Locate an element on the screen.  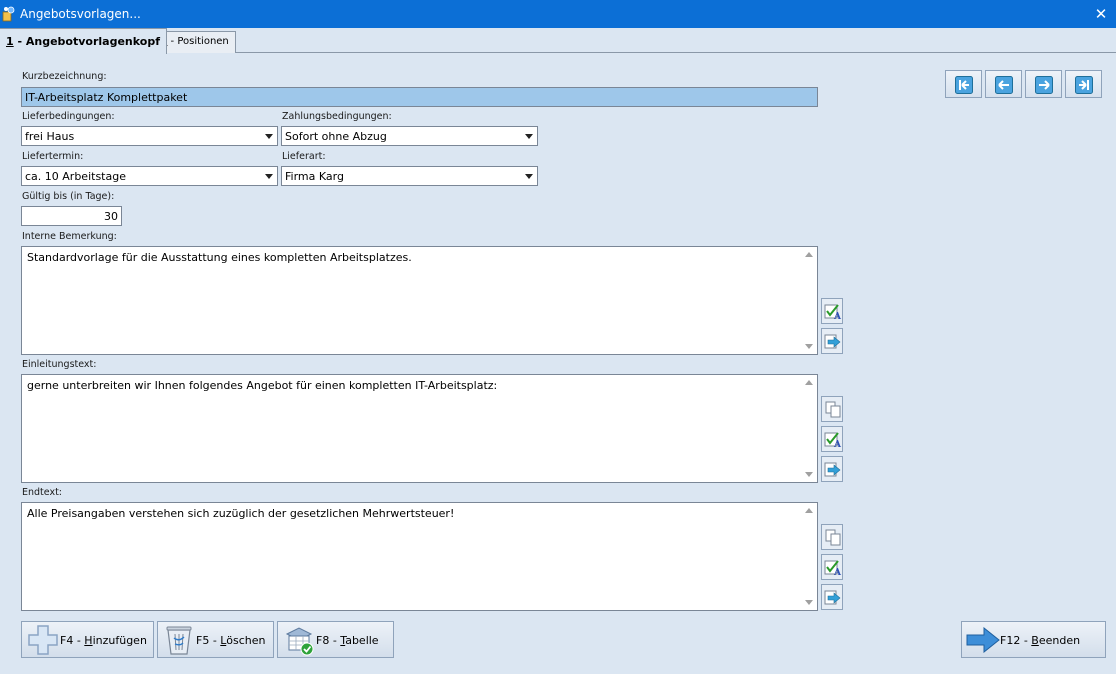
delete-button: F5 - Löschen is located at coordinates (215, 639).